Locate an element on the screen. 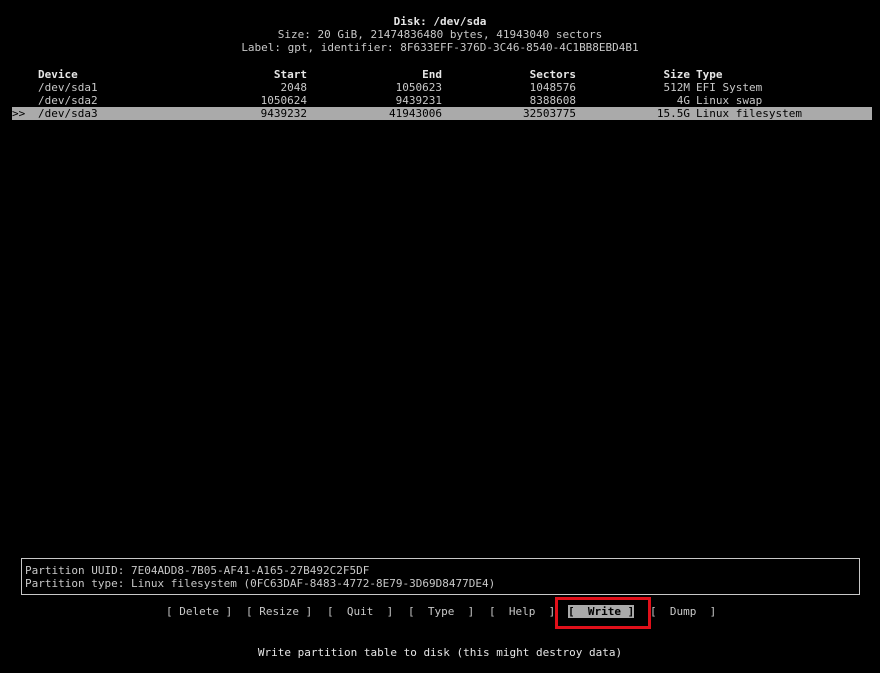 The image size is (880, 673). partition-end: 9439231 is located at coordinates (418, 100).